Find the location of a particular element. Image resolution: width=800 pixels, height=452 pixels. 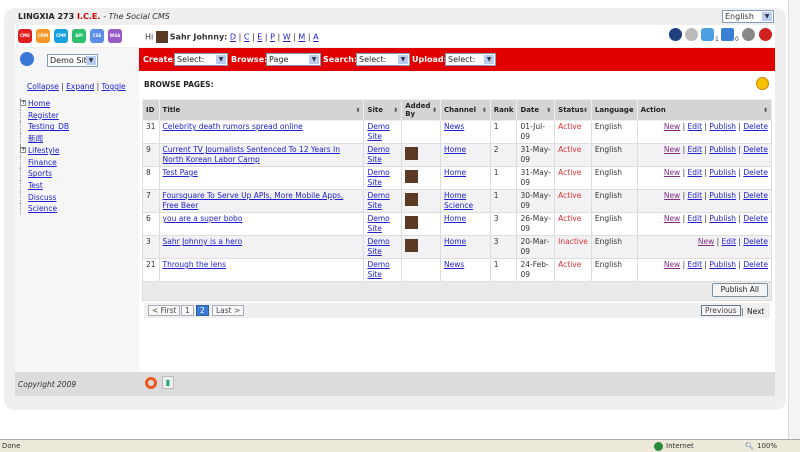

column-header: Action ⬍ is located at coordinates (704, 110).